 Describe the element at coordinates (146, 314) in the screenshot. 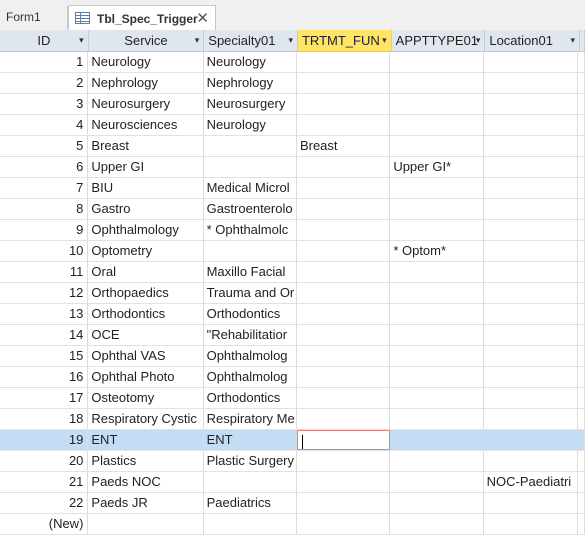

I see `cell-service: Orthodontics` at that location.